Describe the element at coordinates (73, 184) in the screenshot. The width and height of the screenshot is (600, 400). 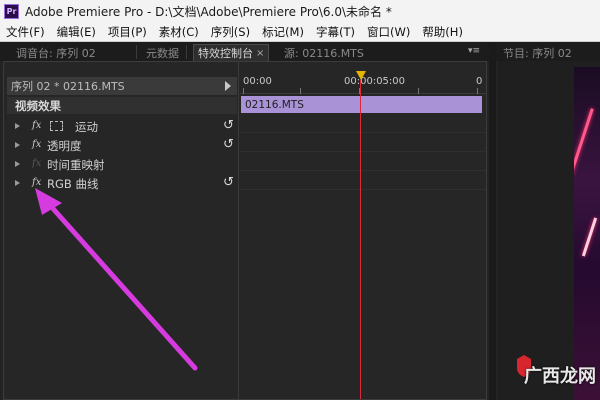
I see `effect-label: RGB 曲线` at that location.